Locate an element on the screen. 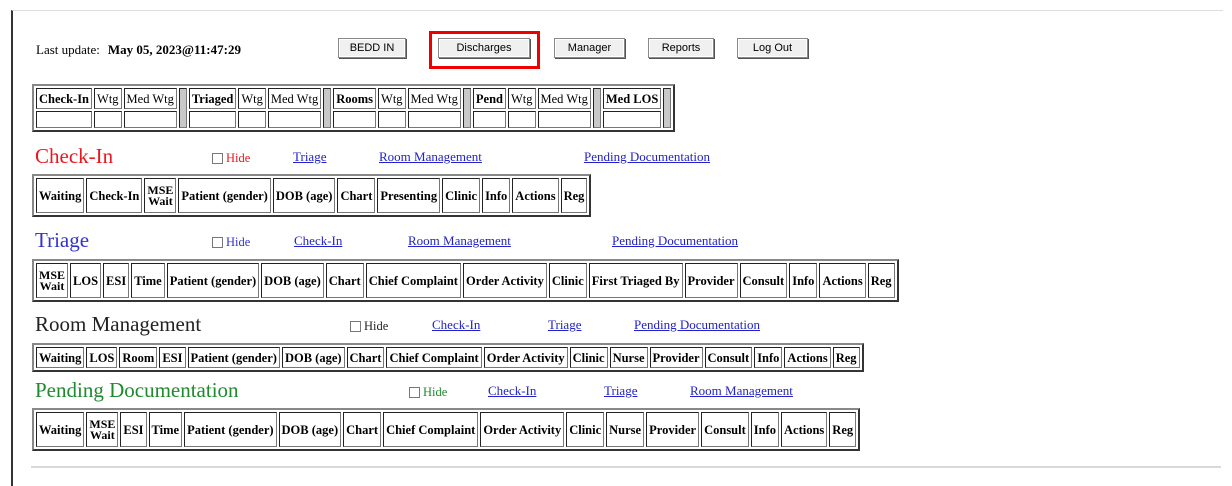 The image size is (1232, 486). room-section-header: Room Management is located at coordinates (118, 324).